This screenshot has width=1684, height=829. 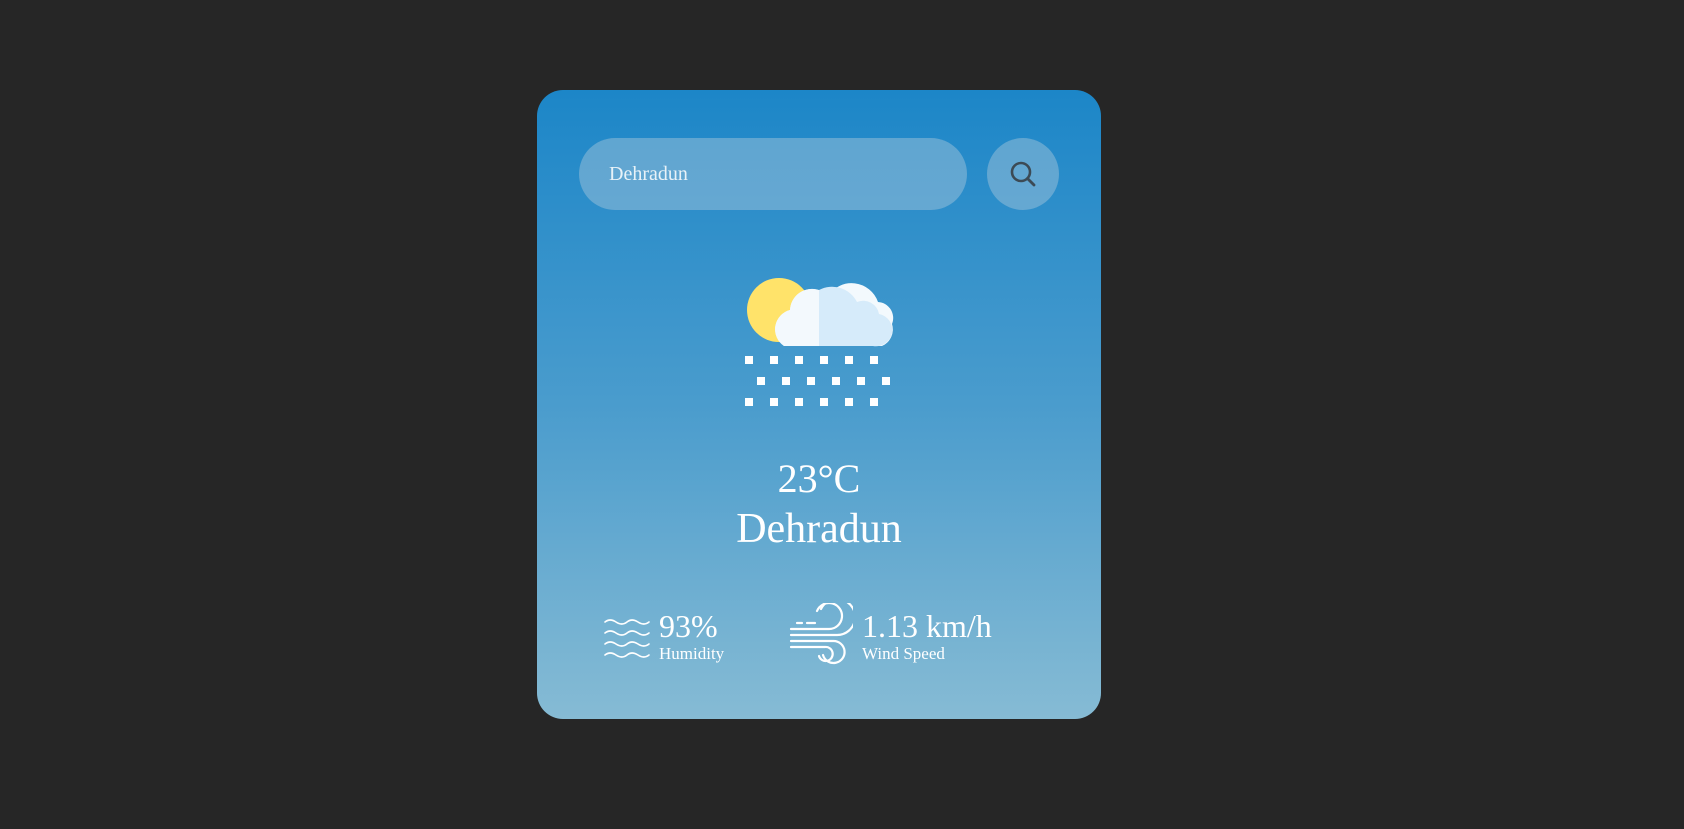 What do you see at coordinates (819, 529) in the screenshot?
I see `city-name: Dehradun` at bounding box center [819, 529].